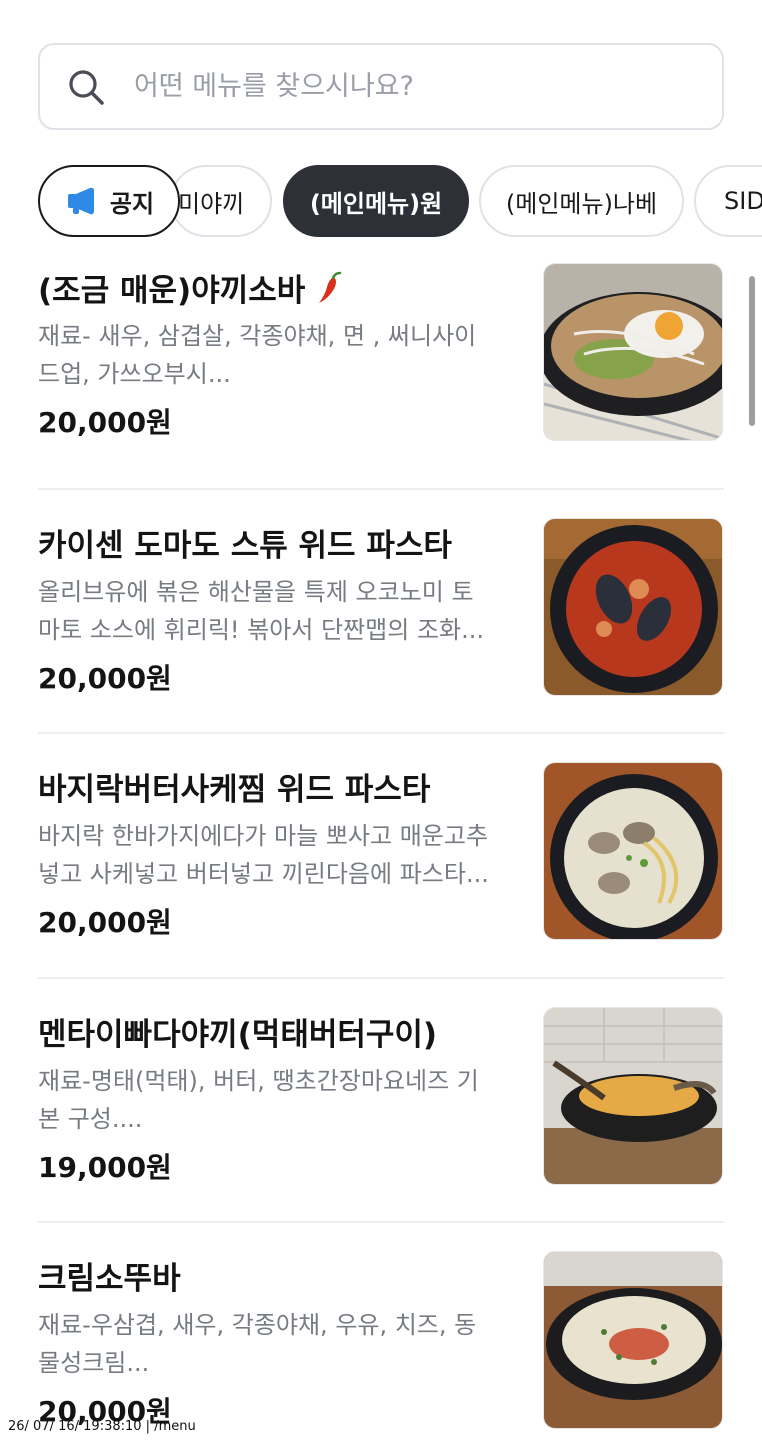 This screenshot has width=762, height=1440. Describe the element at coordinates (80, 201) in the screenshot. I see `megaphone-icon` at that location.